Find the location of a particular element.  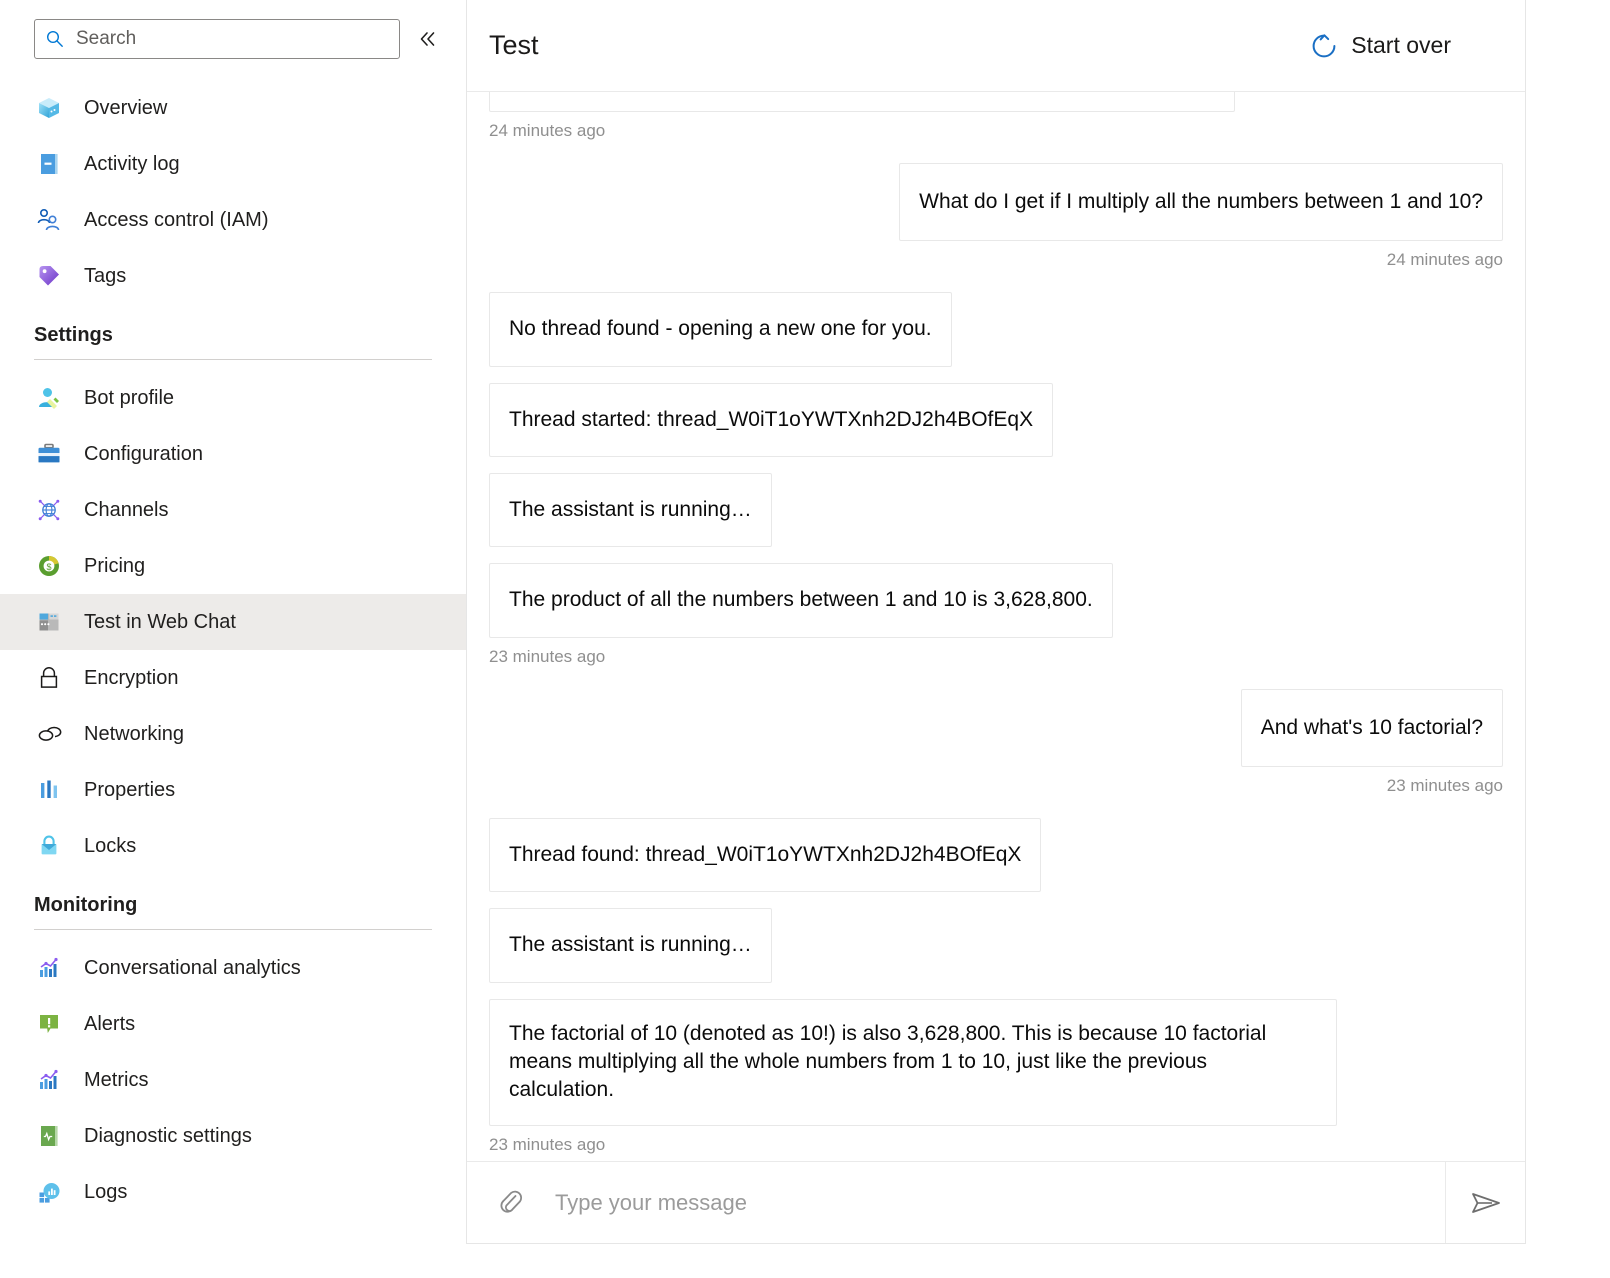

pricing-dollar-icon: $ is located at coordinates (49, 566).